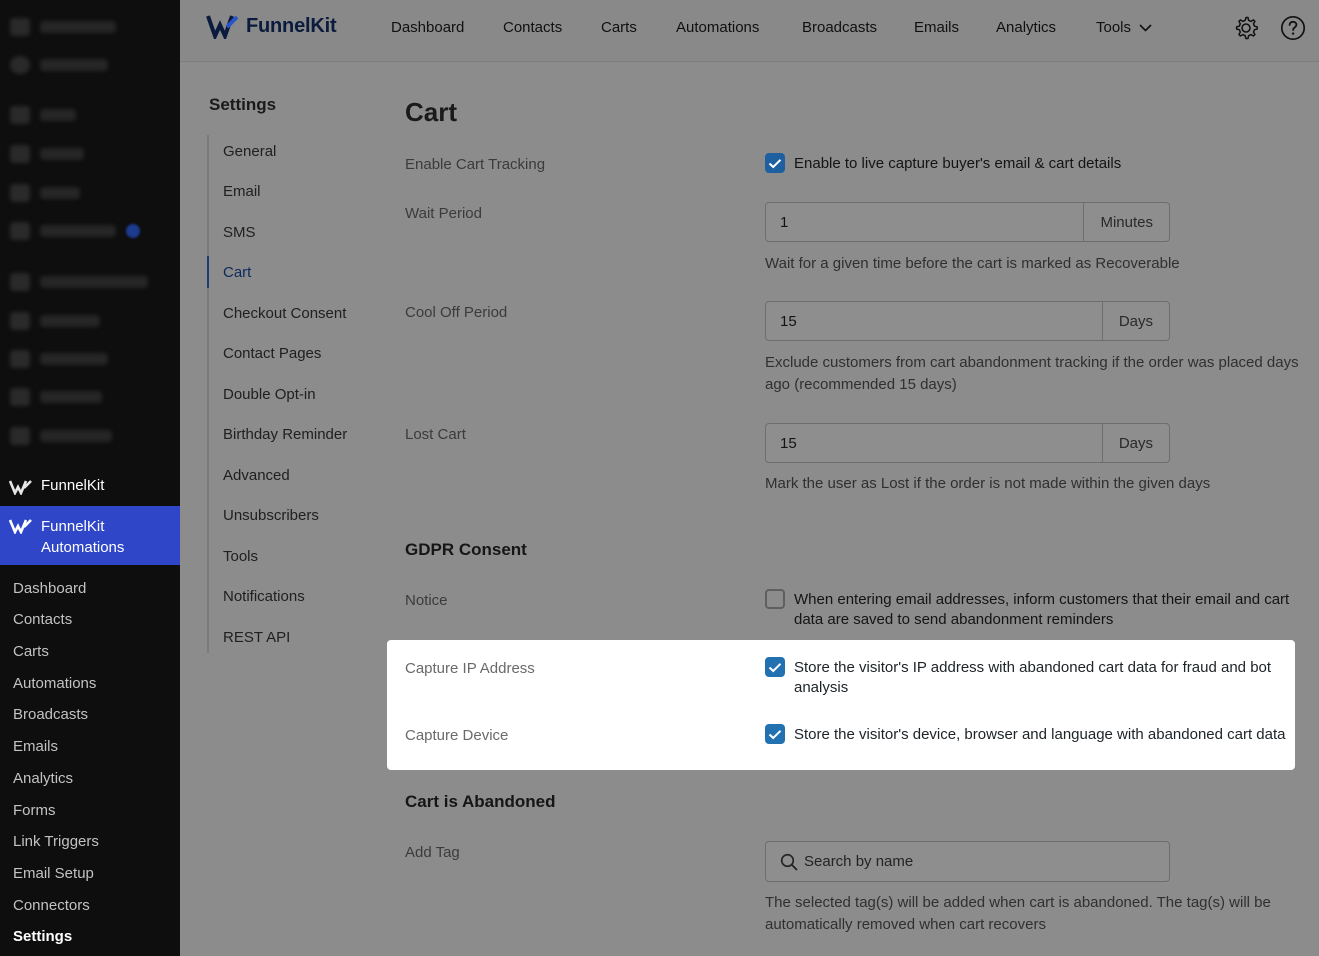 This screenshot has width=1319, height=956. I want to click on settings-nav-unsubscribers: Unsubscribers, so click(271, 515).